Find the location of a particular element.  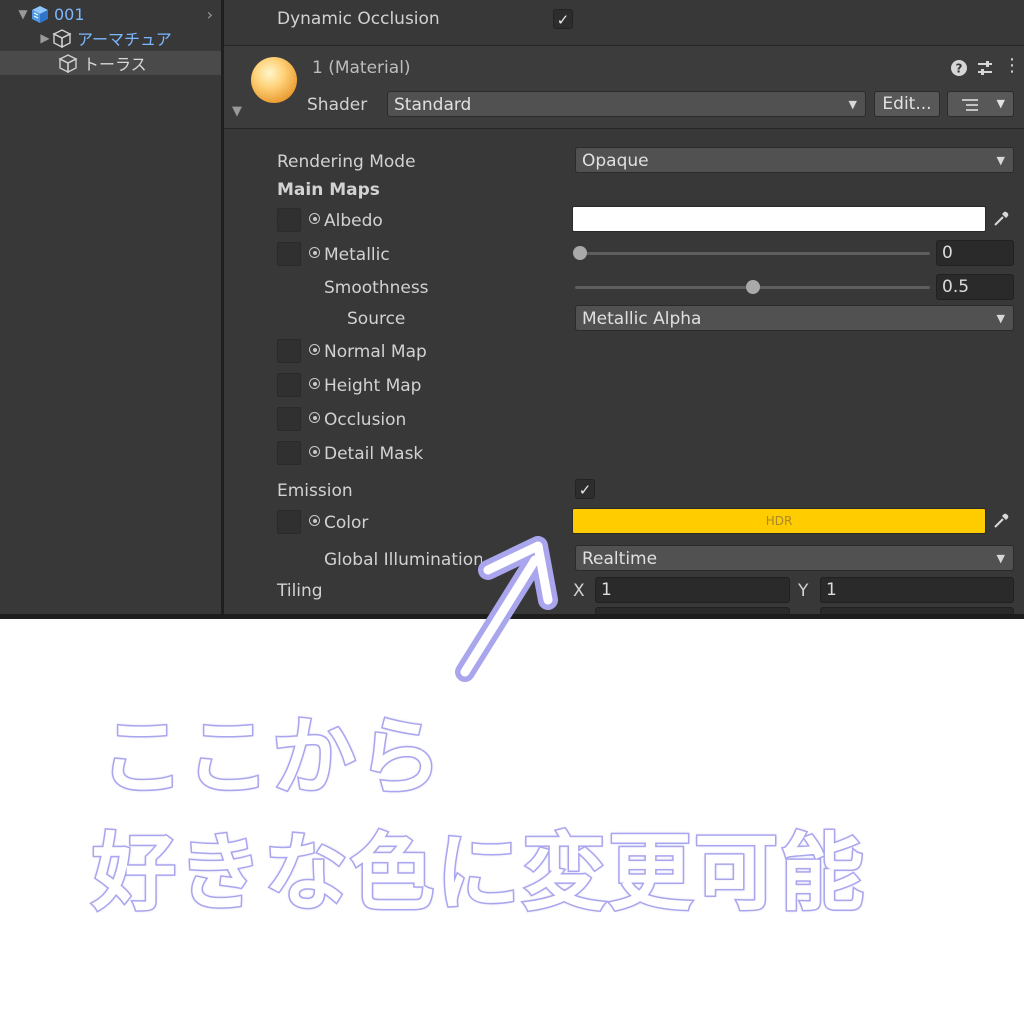

detail-mask-row-label: Detail Mask is located at coordinates (366, 454).